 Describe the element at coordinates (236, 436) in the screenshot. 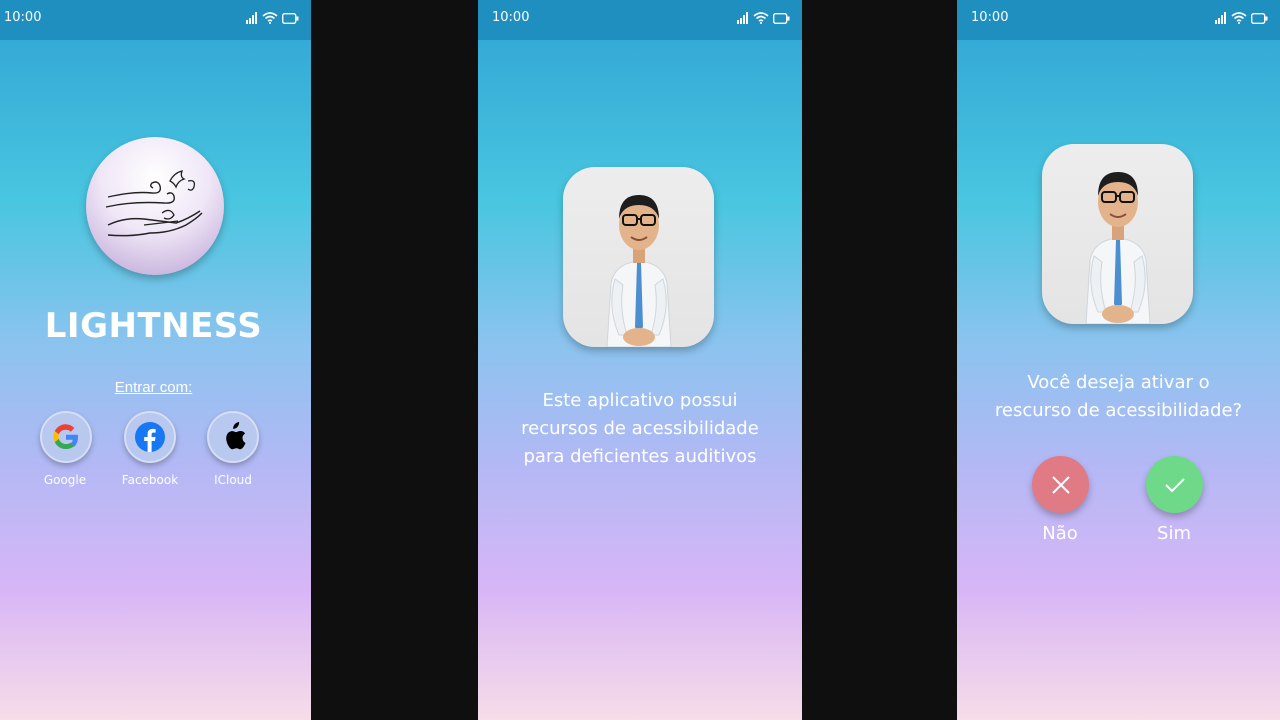

I see `apple-icon` at that location.